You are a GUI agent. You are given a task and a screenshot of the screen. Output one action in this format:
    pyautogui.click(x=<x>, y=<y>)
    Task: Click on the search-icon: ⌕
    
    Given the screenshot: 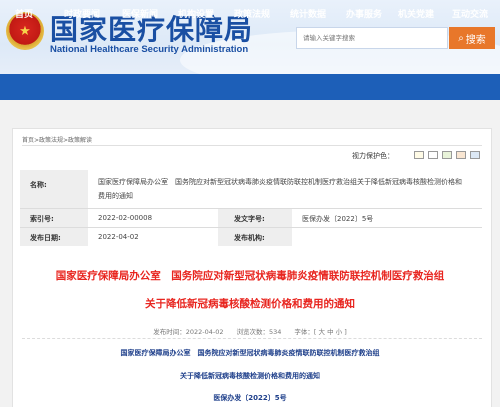 What is the action you would take?
    pyautogui.click(x=461, y=38)
    